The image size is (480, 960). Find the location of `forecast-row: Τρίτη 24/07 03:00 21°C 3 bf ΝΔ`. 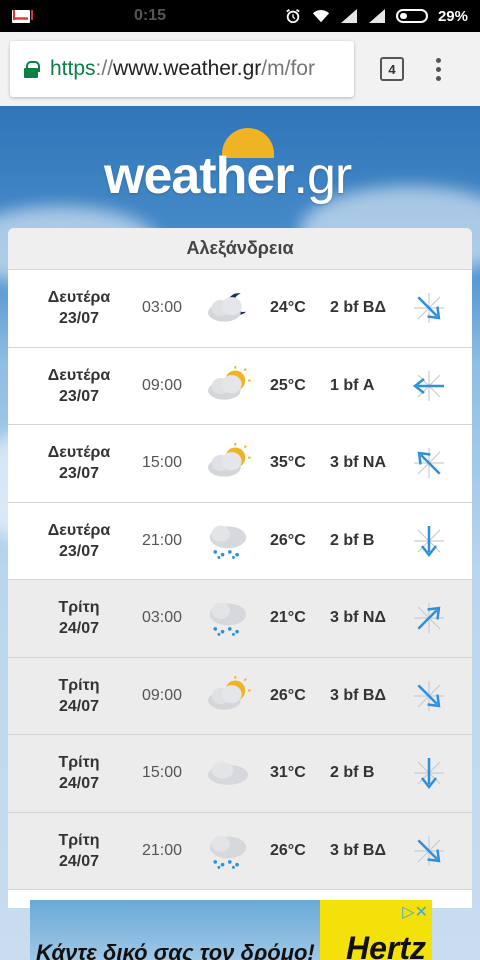

forecast-row: Τρίτη 24/07 03:00 21°C 3 bf ΝΔ is located at coordinates (240, 619).